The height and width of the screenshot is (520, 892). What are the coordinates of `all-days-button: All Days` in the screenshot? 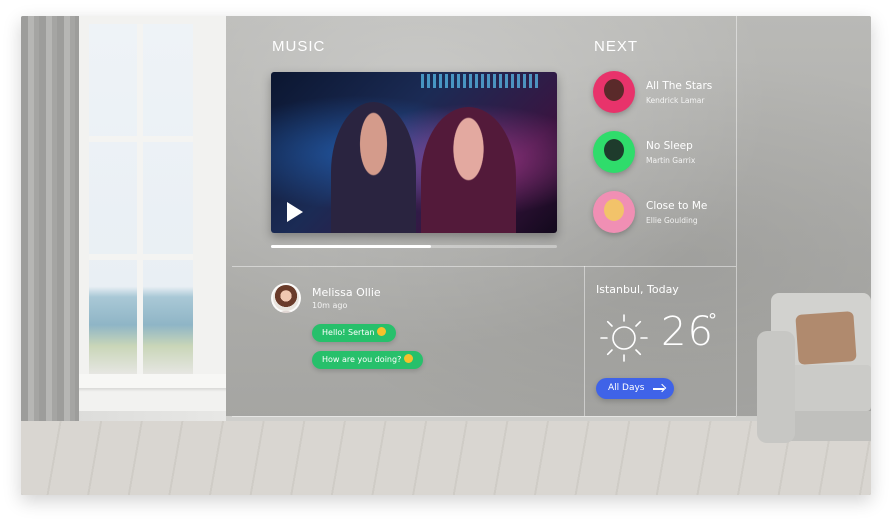 It's located at (635, 388).